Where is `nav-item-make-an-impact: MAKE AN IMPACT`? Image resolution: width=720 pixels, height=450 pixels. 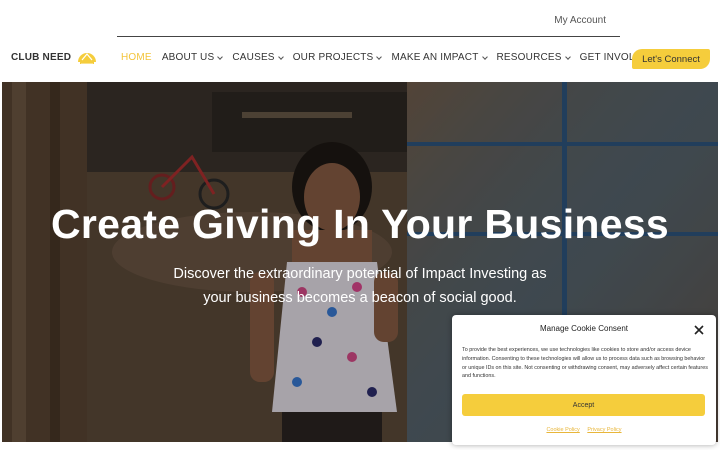 nav-item-make-an-impact: MAKE AN IMPACT is located at coordinates (439, 57).